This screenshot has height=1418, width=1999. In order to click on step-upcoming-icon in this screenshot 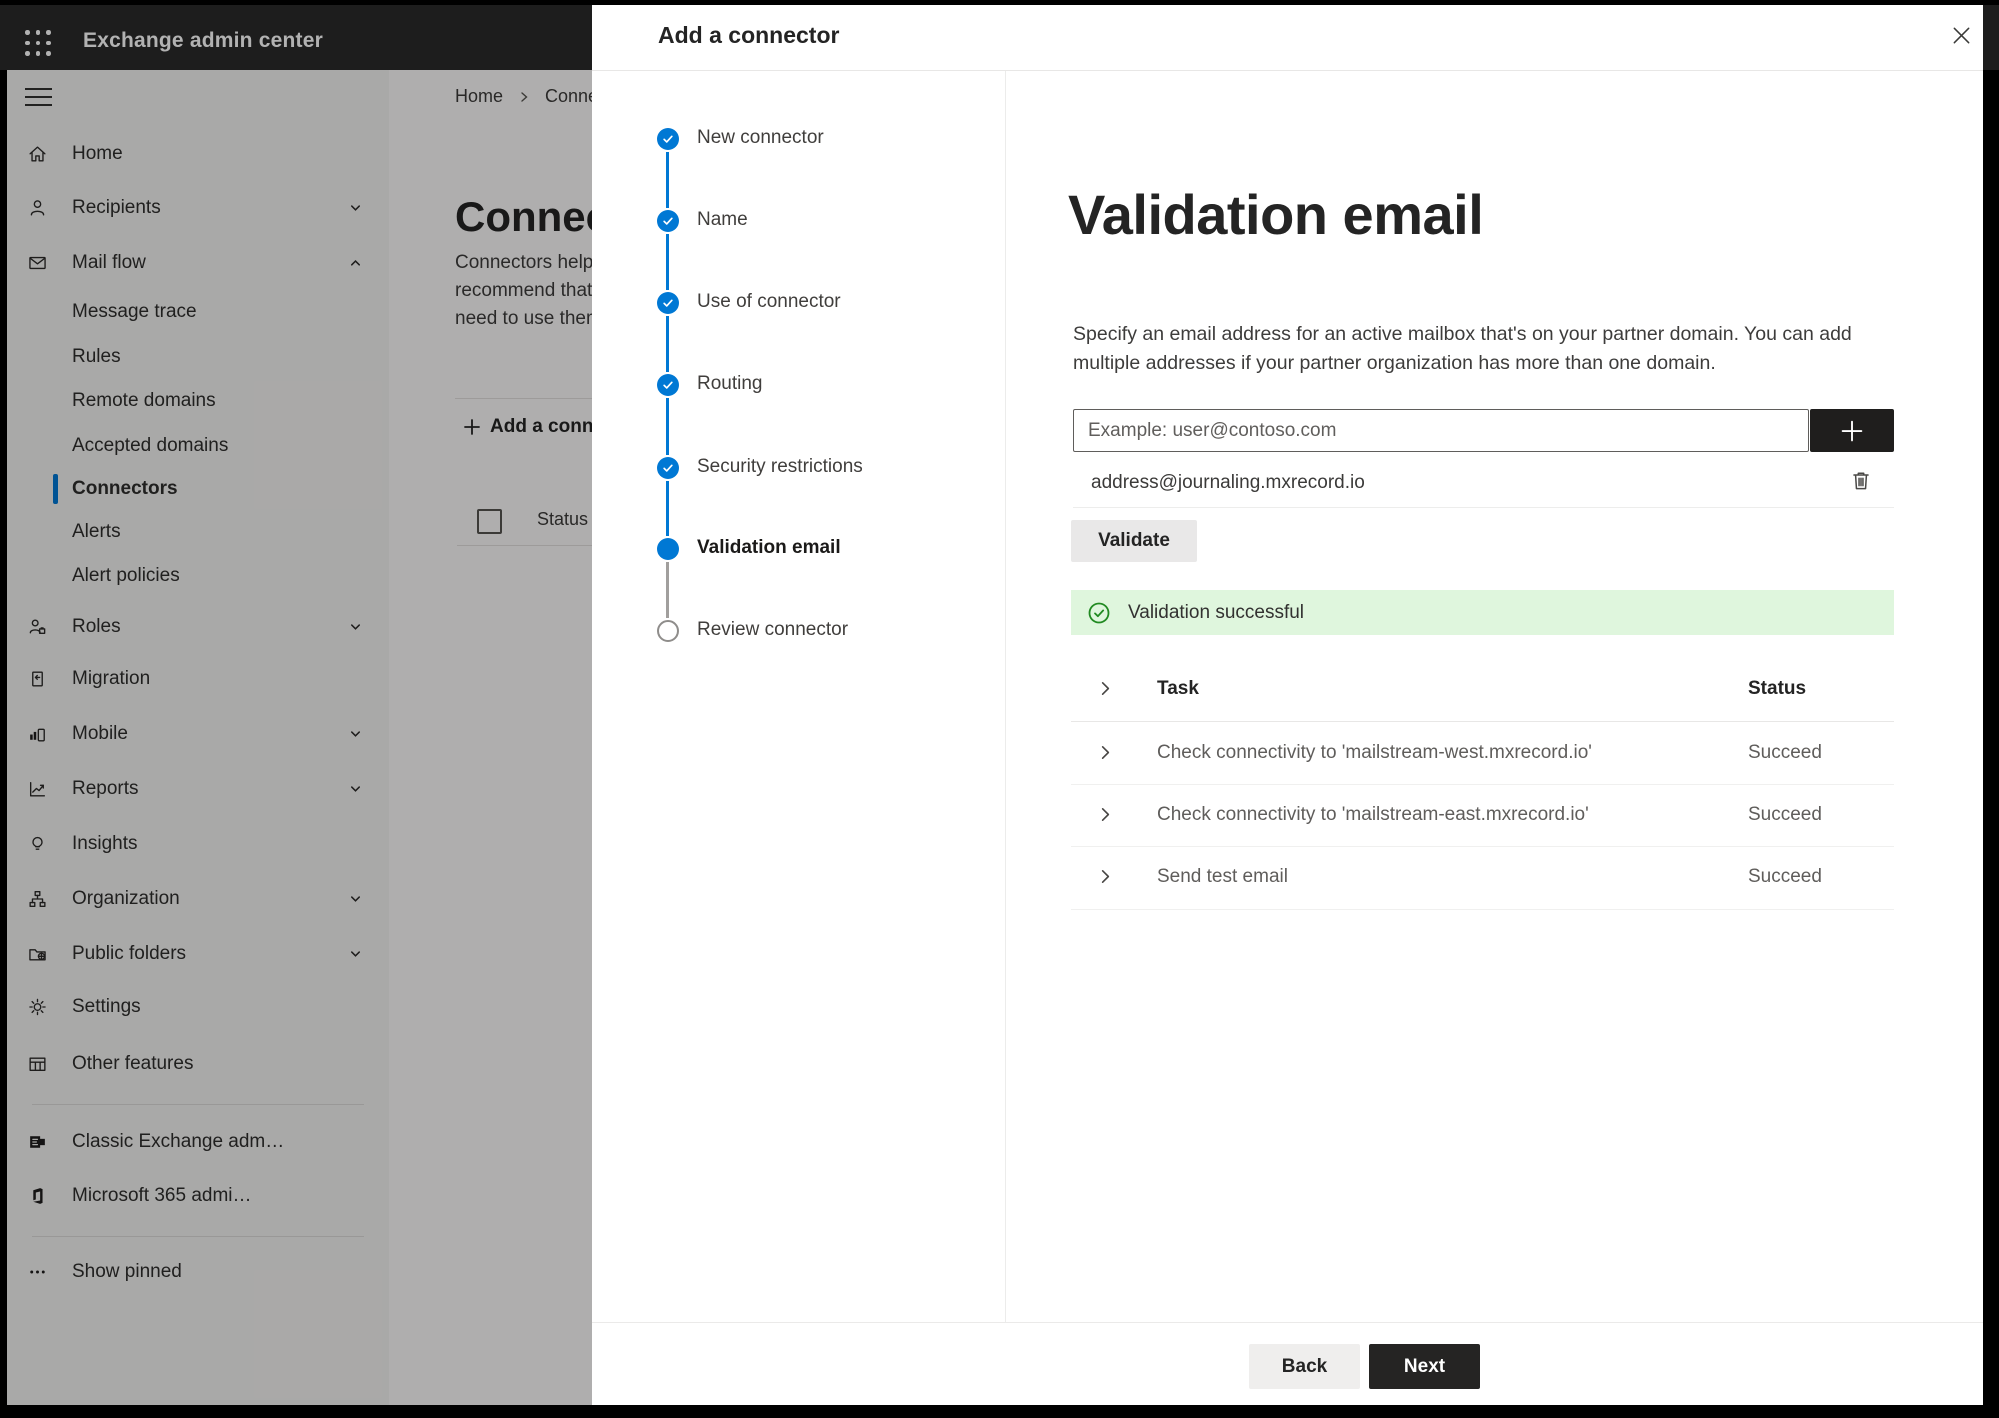, I will do `click(668, 631)`.